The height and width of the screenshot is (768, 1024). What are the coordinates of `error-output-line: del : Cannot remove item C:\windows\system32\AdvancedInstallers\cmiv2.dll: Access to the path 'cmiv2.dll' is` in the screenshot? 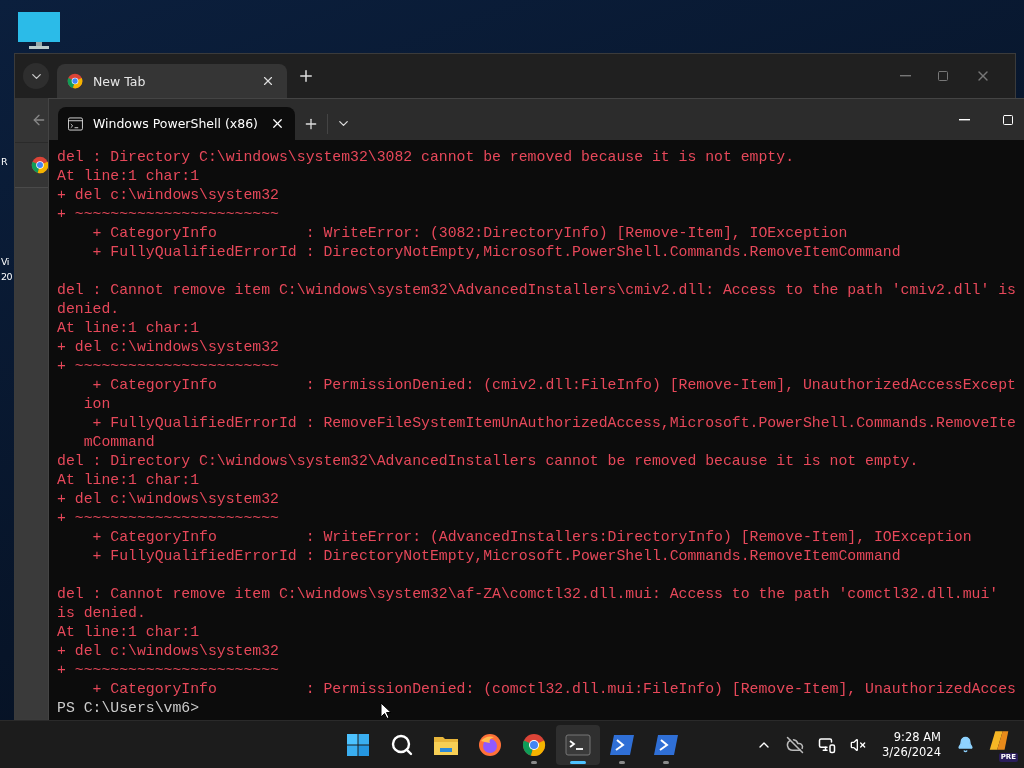 It's located at (536, 290).